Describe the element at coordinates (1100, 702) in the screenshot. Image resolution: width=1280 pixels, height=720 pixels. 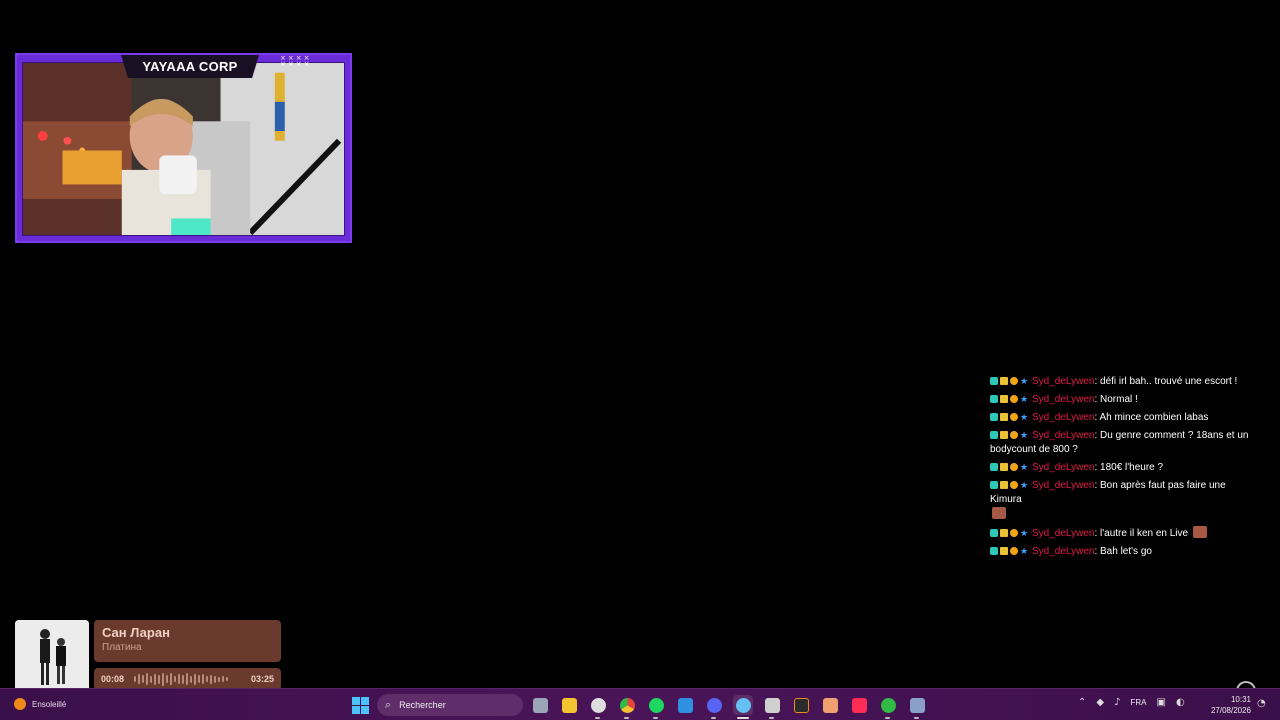
I see `steam-tray-icon: ◆` at that location.